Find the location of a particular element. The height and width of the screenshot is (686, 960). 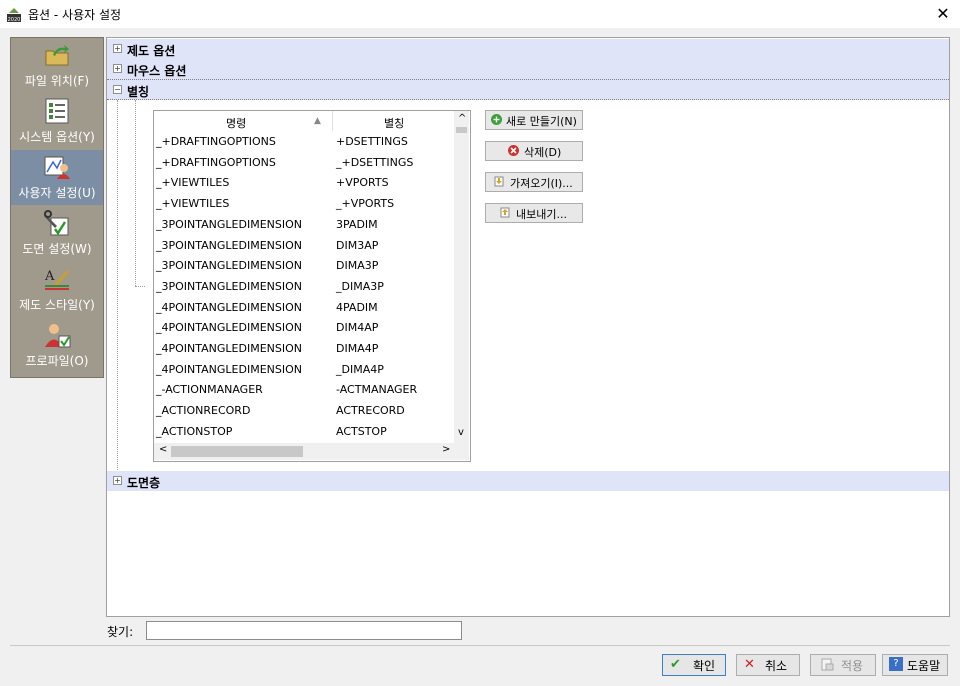

alias-row: _-ACTIONMANAGER -ACTMANAGER is located at coordinates (304, 390).